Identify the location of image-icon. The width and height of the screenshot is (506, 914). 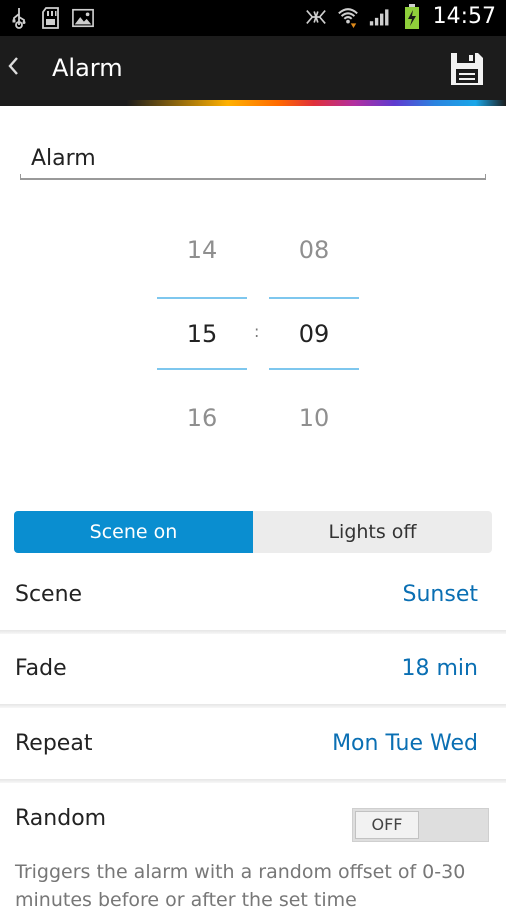
(83, 18).